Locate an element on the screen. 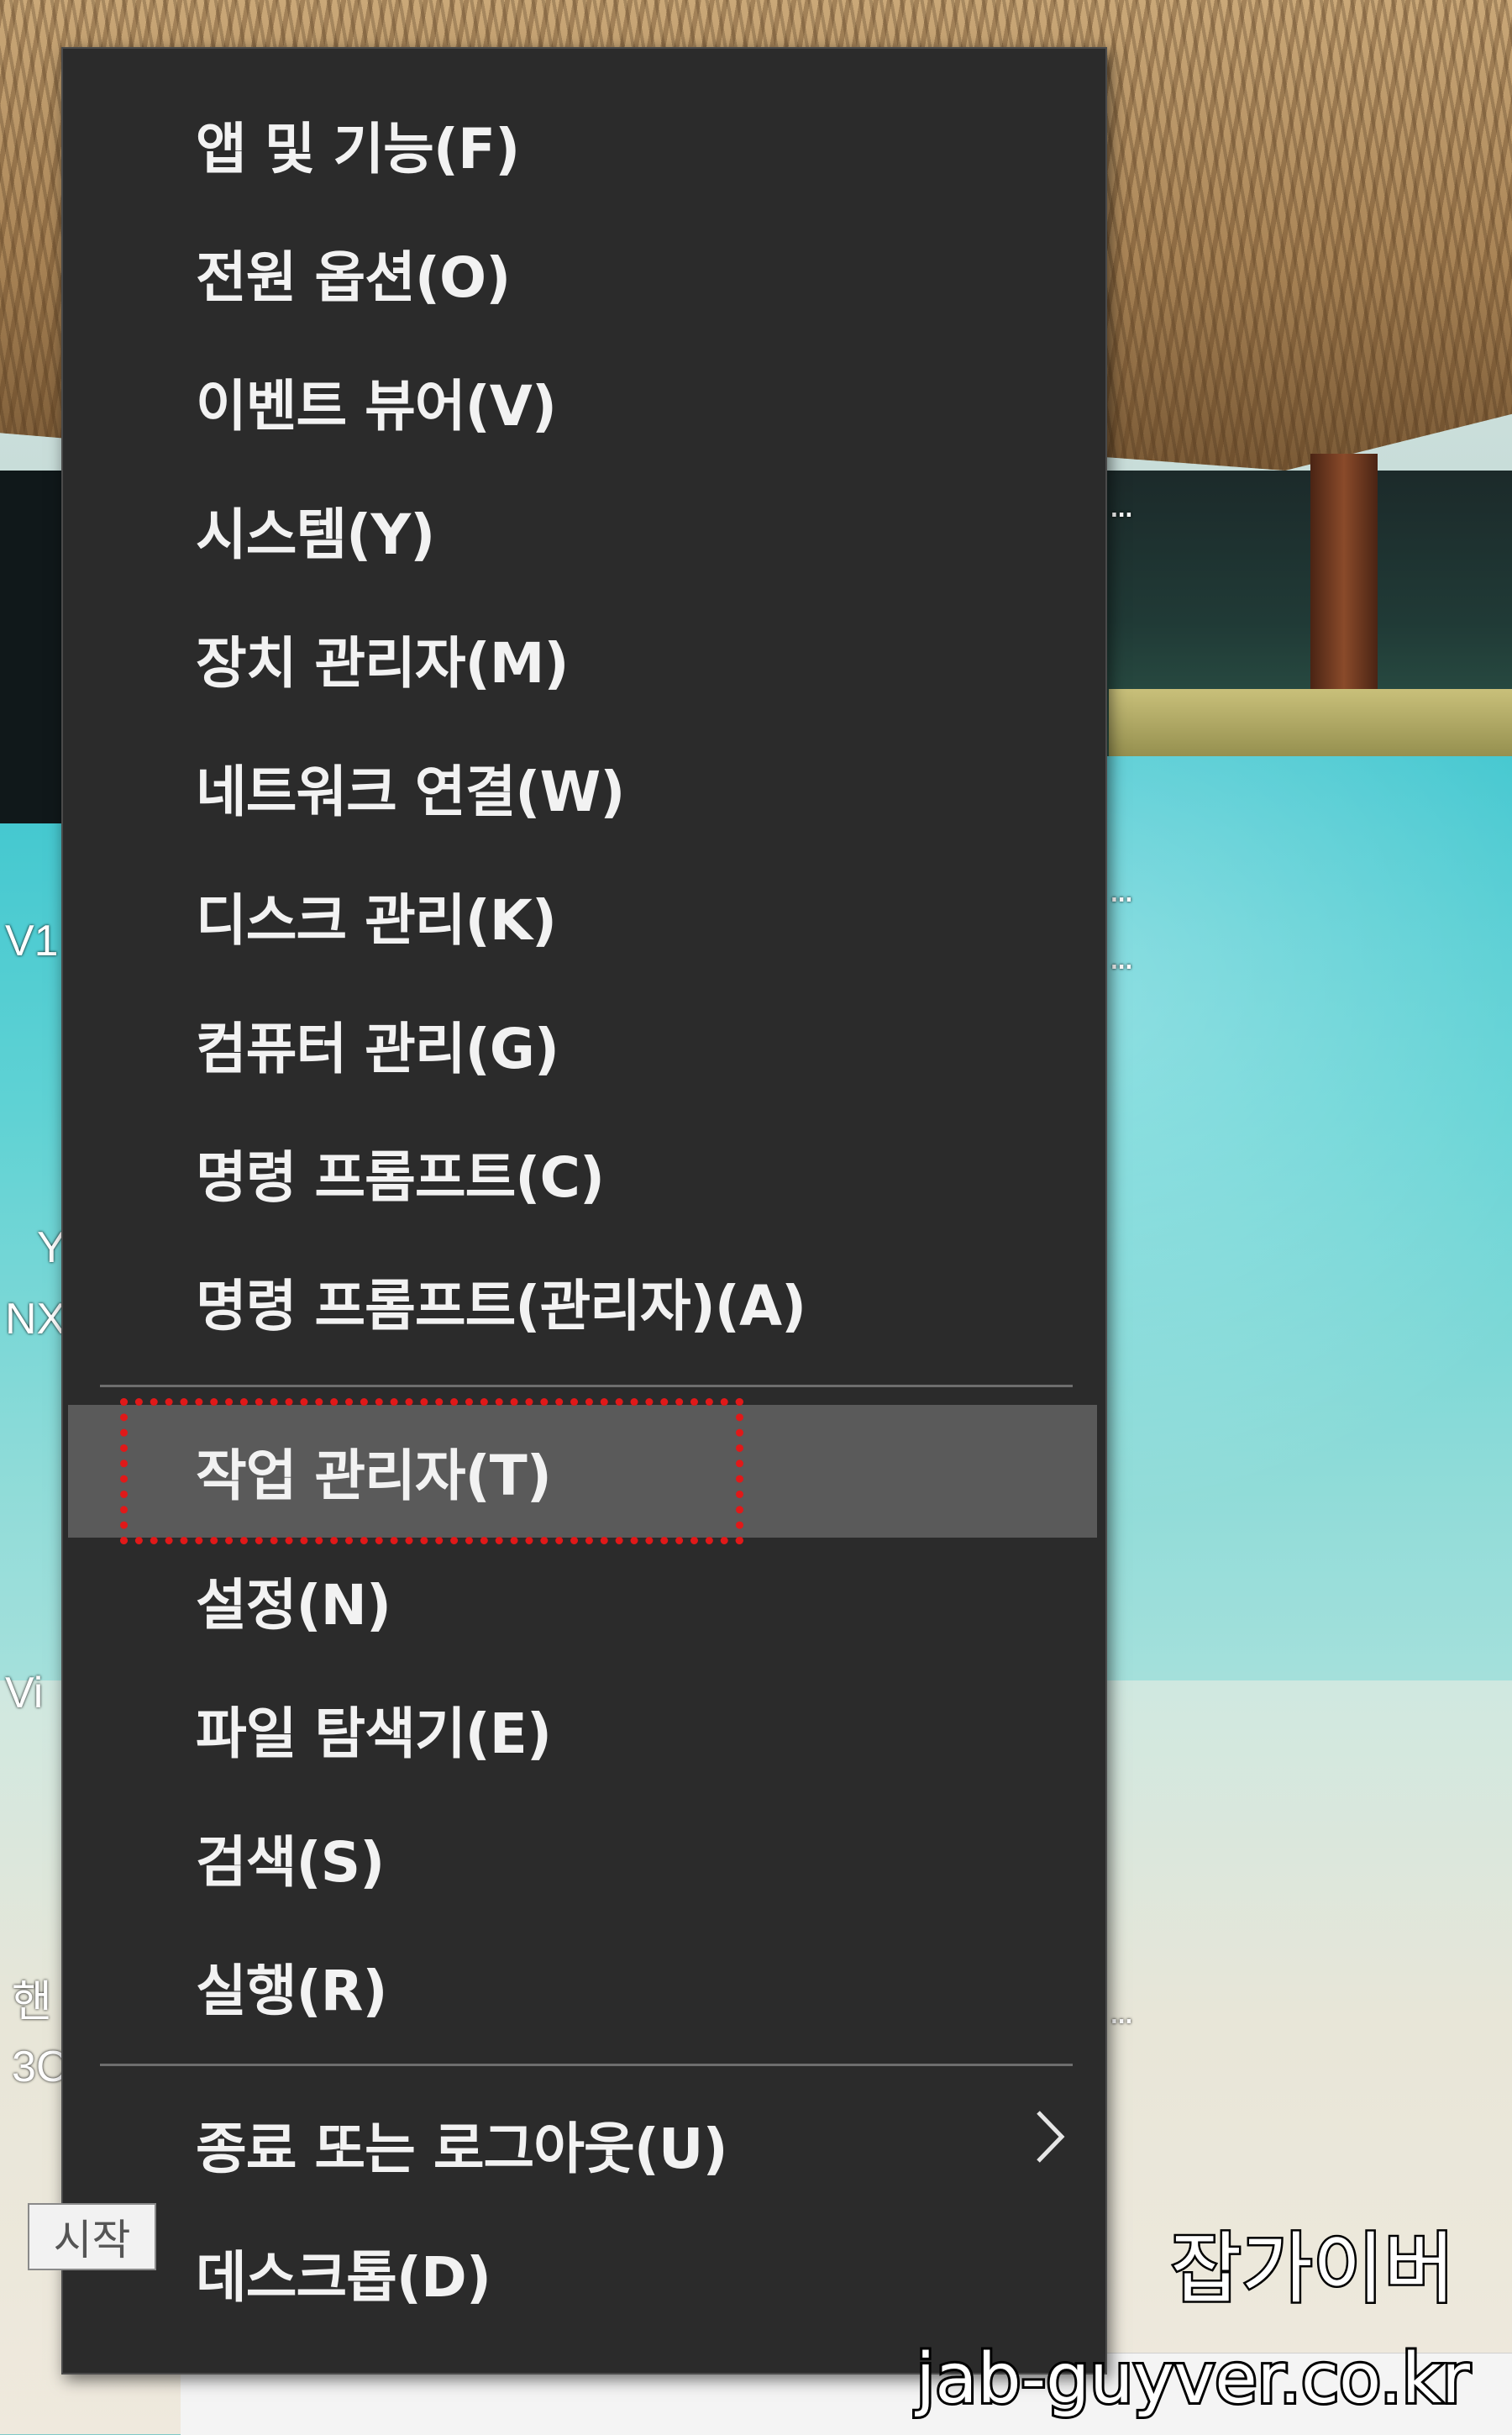 The height and width of the screenshot is (2435, 1512). menu-item-device-manager: 장치 관리자(M) is located at coordinates (582, 659).